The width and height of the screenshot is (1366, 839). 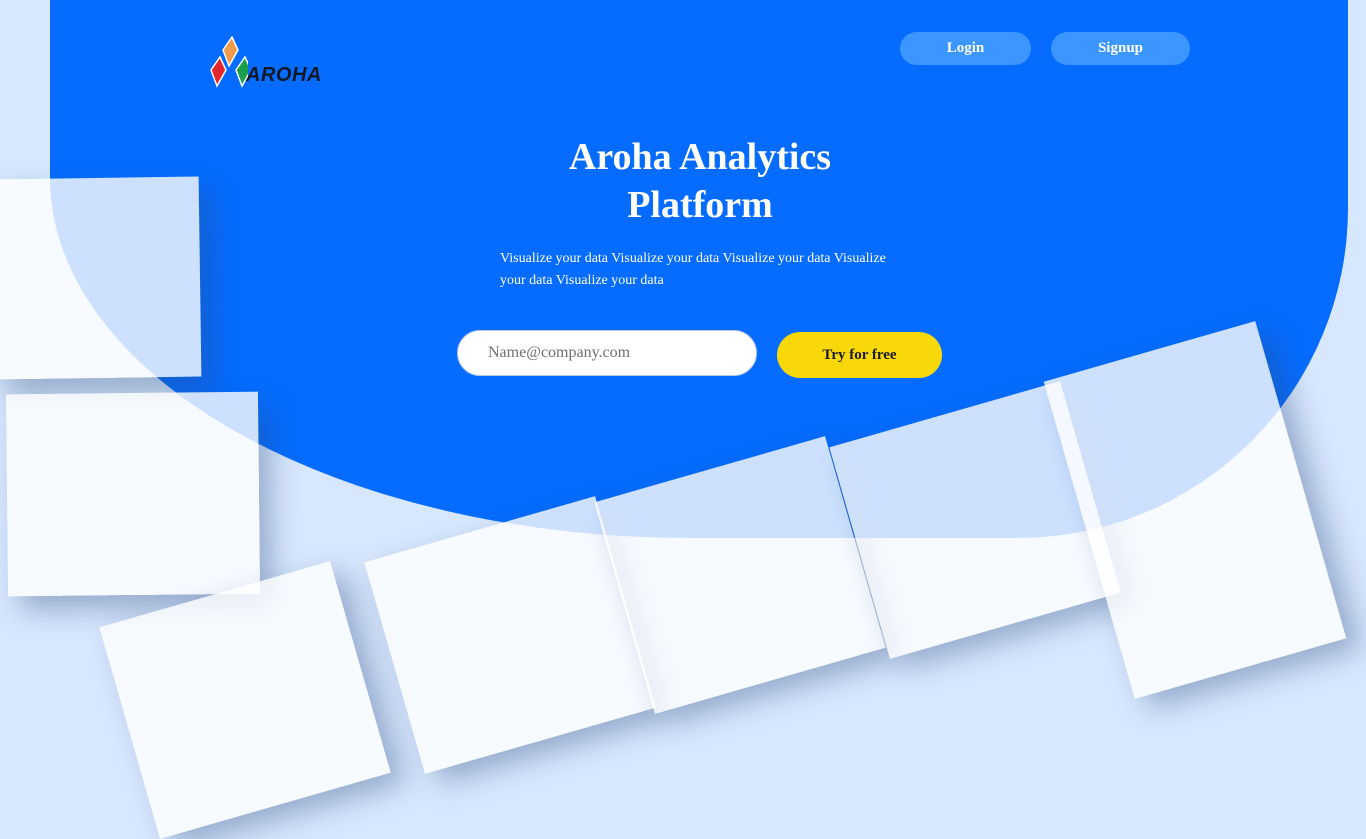 What do you see at coordinates (700, 205) in the screenshot?
I see `title-line-2: Platform` at bounding box center [700, 205].